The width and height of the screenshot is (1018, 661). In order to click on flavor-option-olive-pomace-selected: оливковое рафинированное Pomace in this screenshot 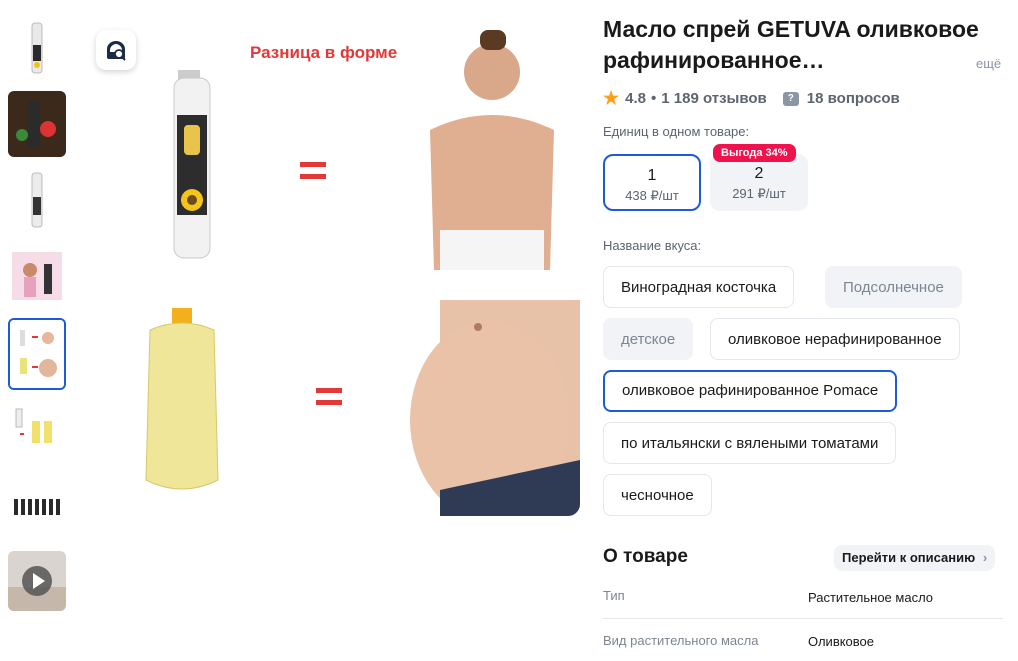, I will do `click(750, 391)`.